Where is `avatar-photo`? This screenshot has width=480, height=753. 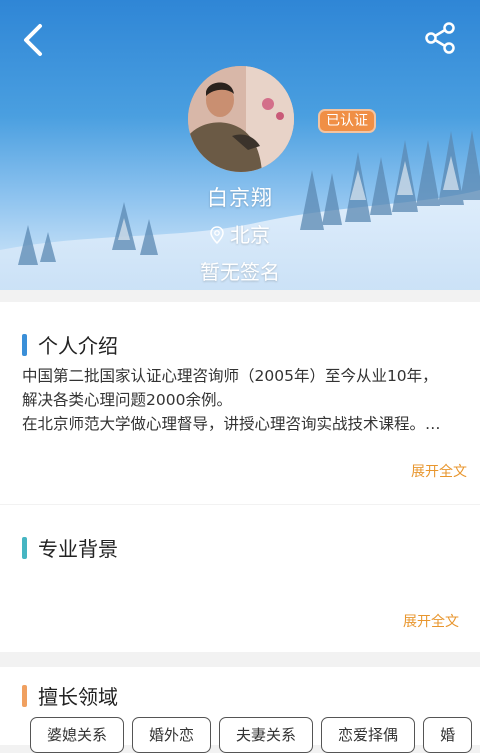 avatar-photo is located at coordinates (241, 119).